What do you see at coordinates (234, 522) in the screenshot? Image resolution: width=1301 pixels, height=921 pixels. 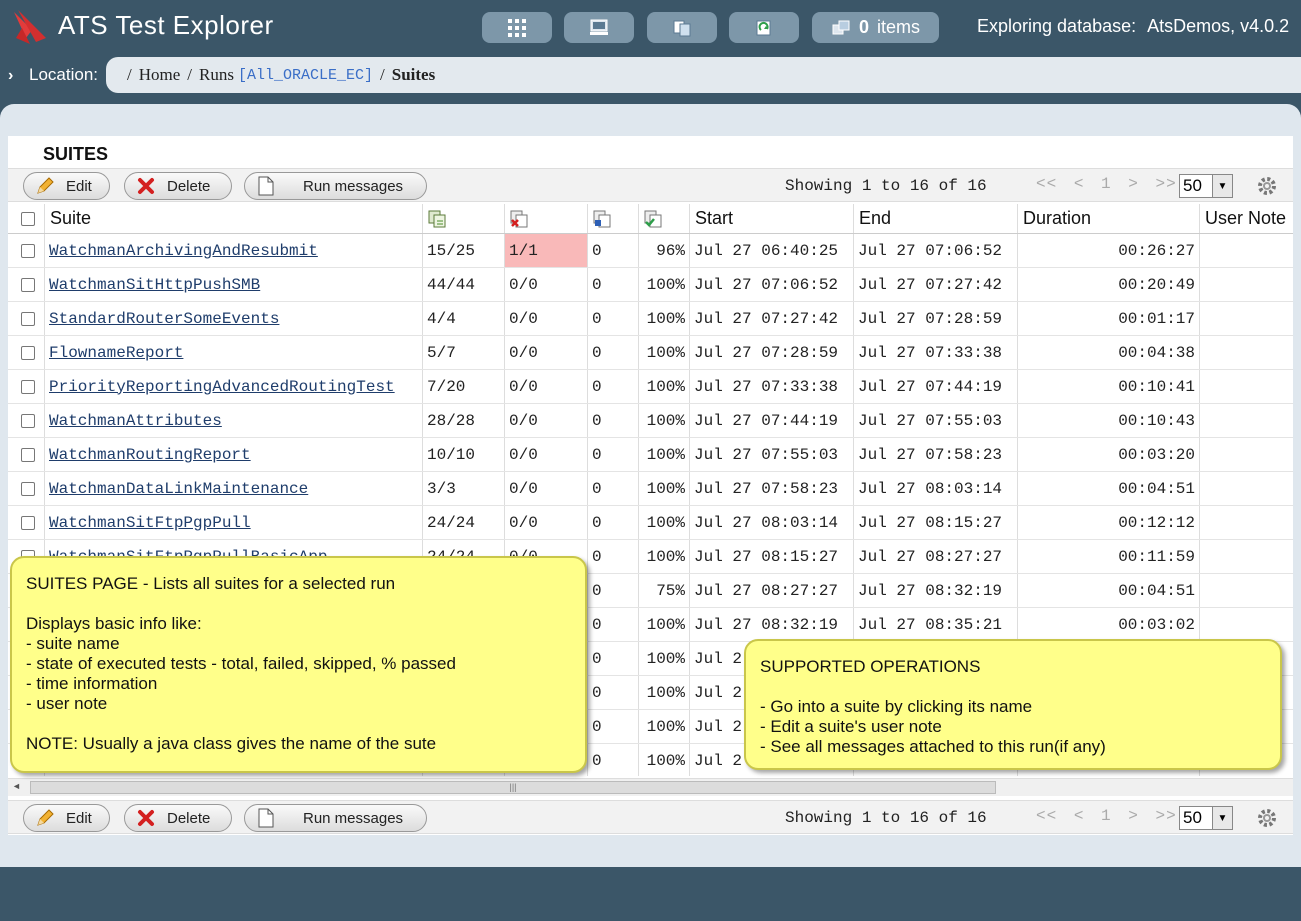 I see `suite-name-link: WatchmanSitFtpPgpPull` at bounding box center [234, 522].